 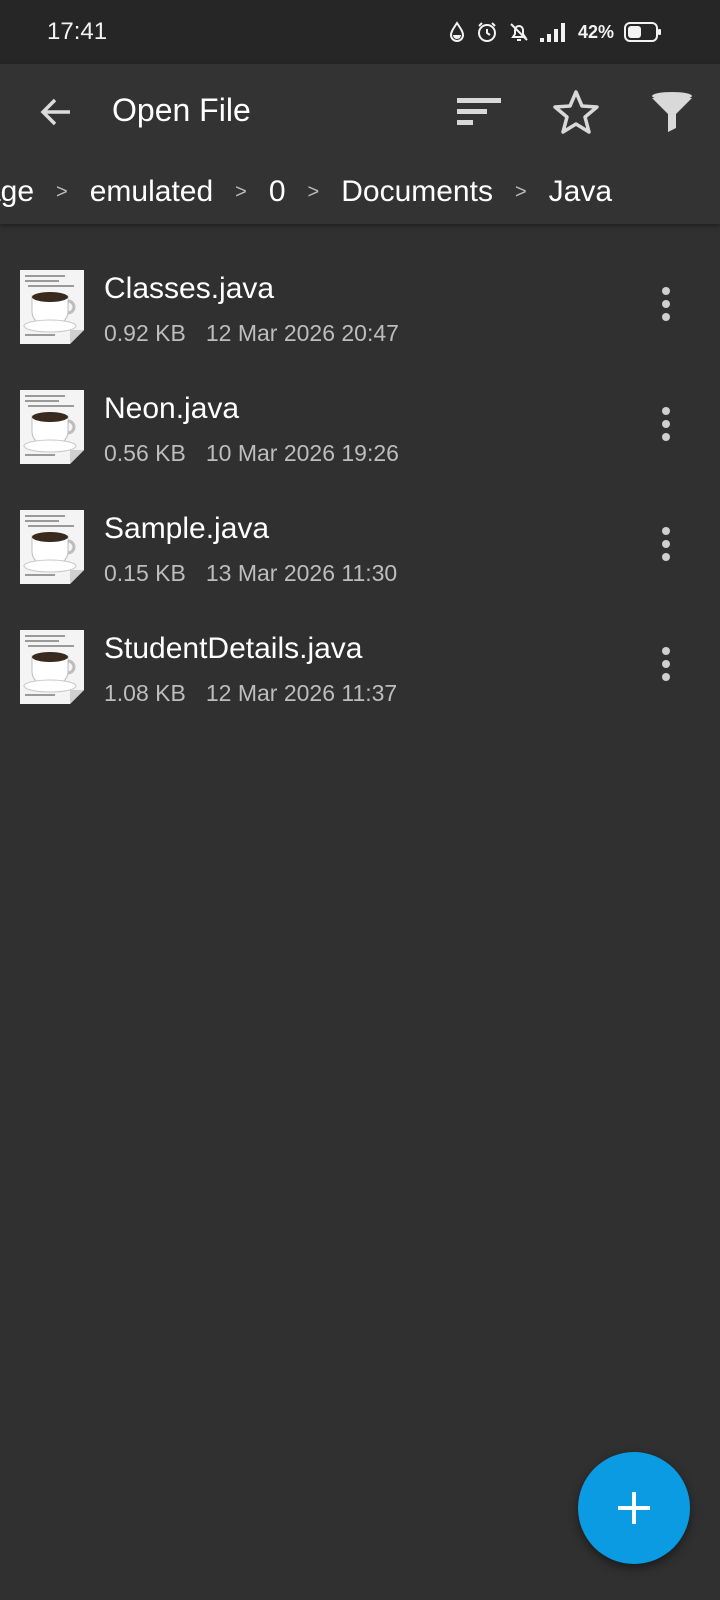 What do you see at coordinates (643, 32) in the screenshot?
I see `battery-icon` at bounding box center [643, 32].